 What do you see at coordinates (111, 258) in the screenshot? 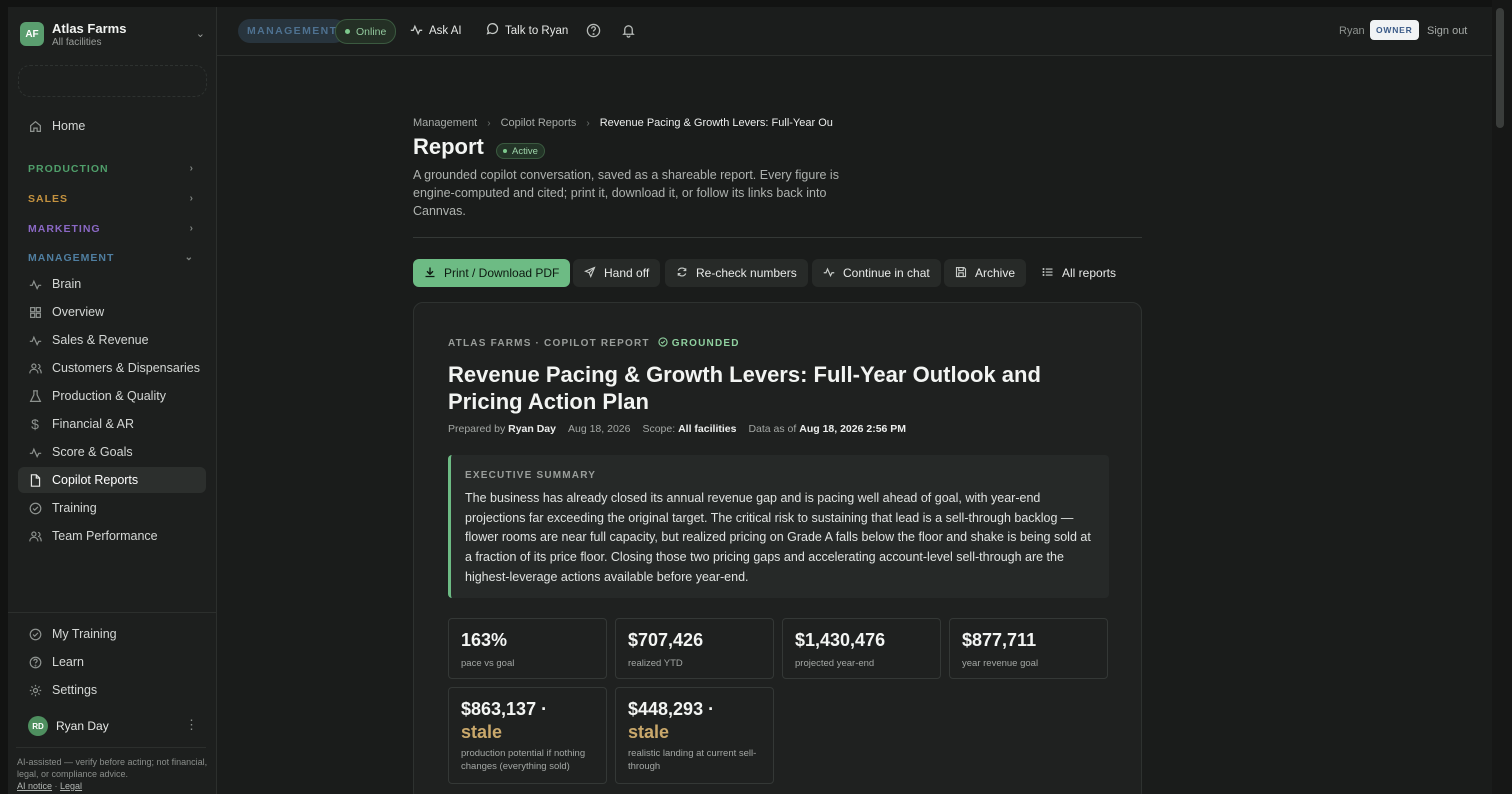
I see `section-management: MANAGEMENT ⌄` at bounding box center [111, 258].